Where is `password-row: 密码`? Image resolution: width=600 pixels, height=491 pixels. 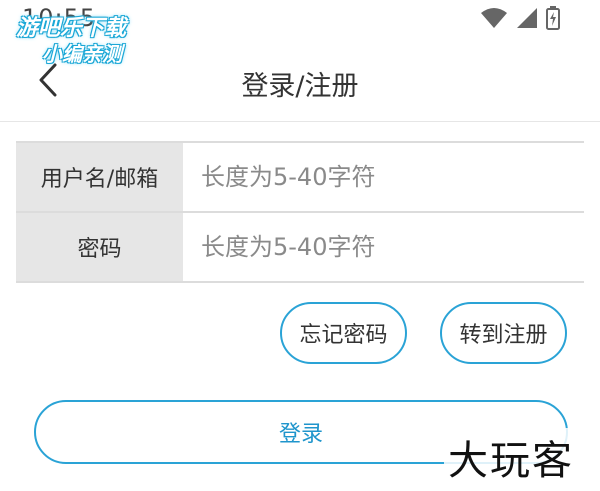 password-row: 密码 is located at coordinates (300, 248).